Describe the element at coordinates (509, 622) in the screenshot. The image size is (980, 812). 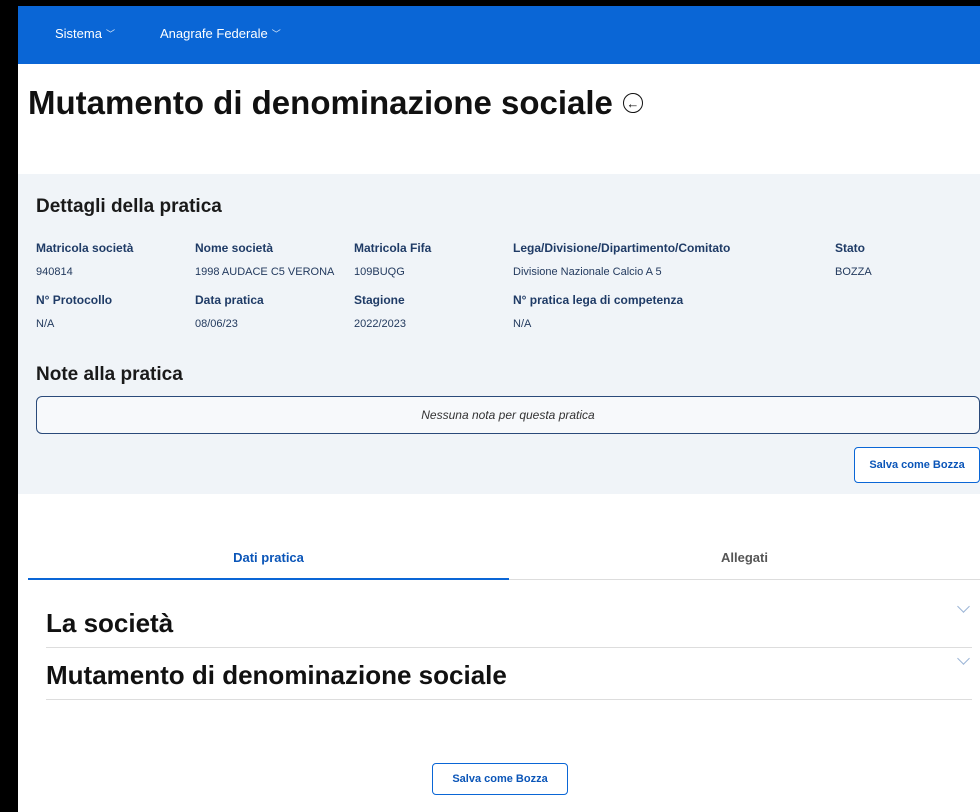
I see `accordion-la-societa: La società` at that location.